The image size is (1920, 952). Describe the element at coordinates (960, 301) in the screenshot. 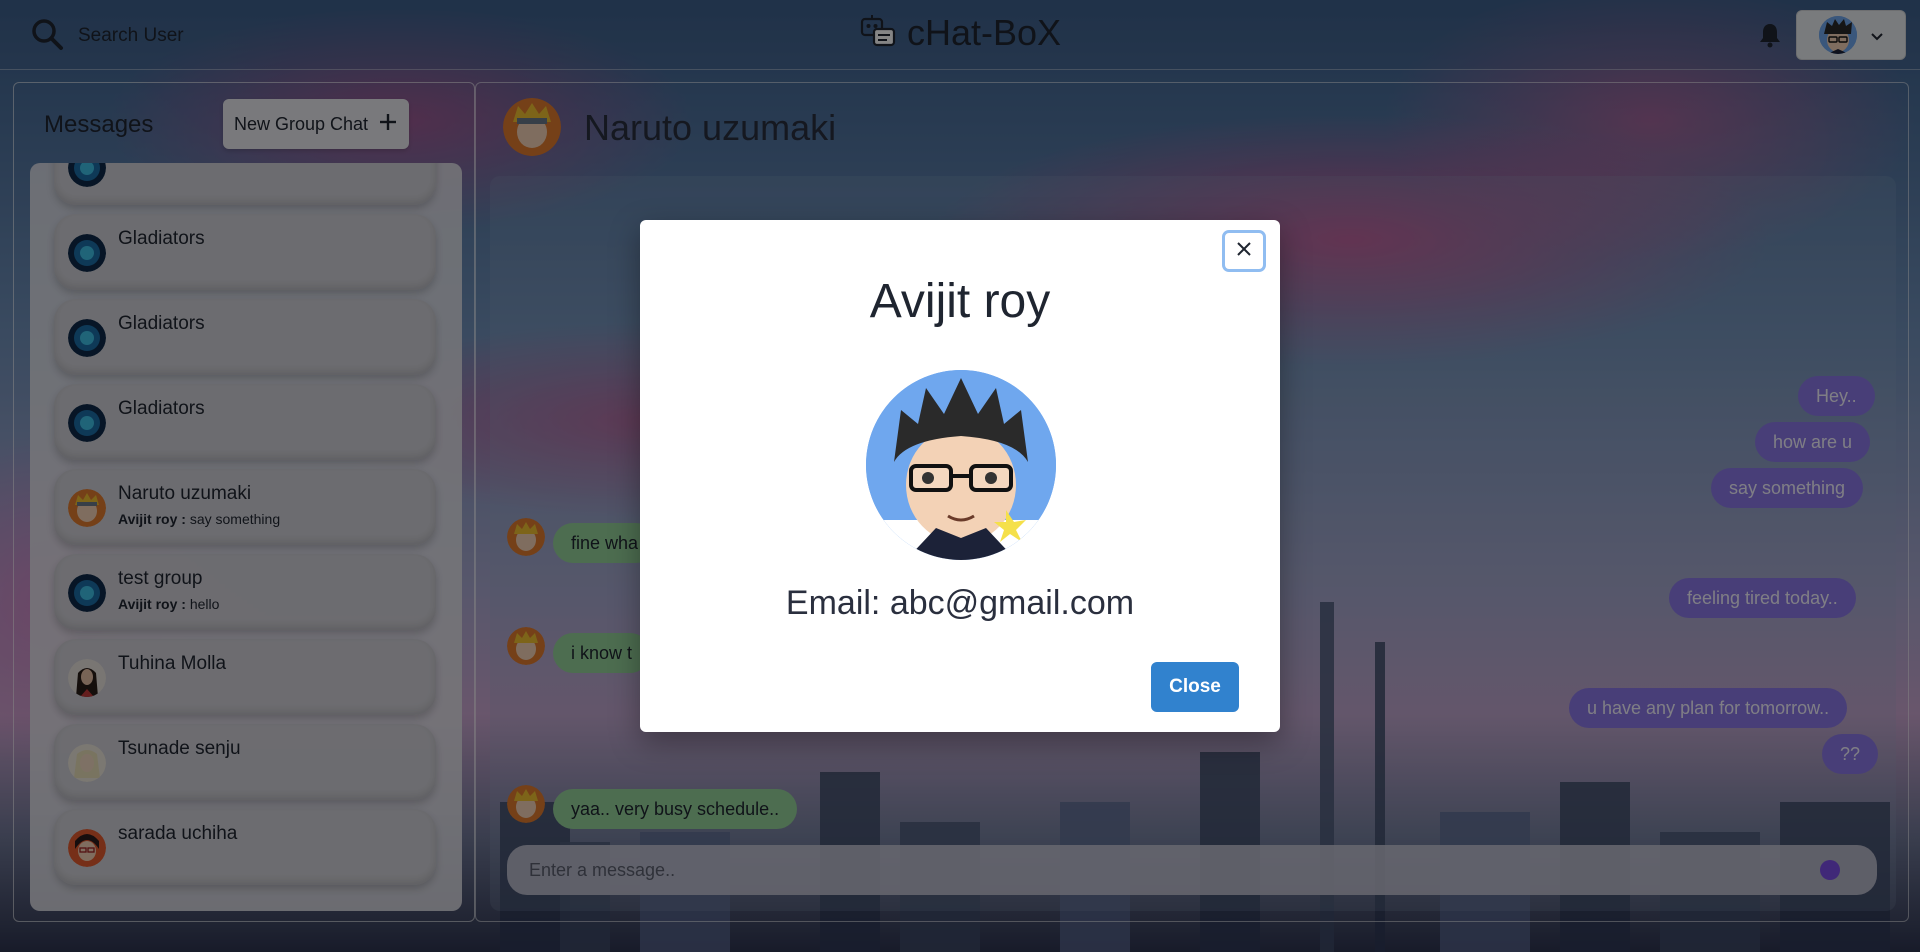

I see `modal-title: Avijit roy` at that location.